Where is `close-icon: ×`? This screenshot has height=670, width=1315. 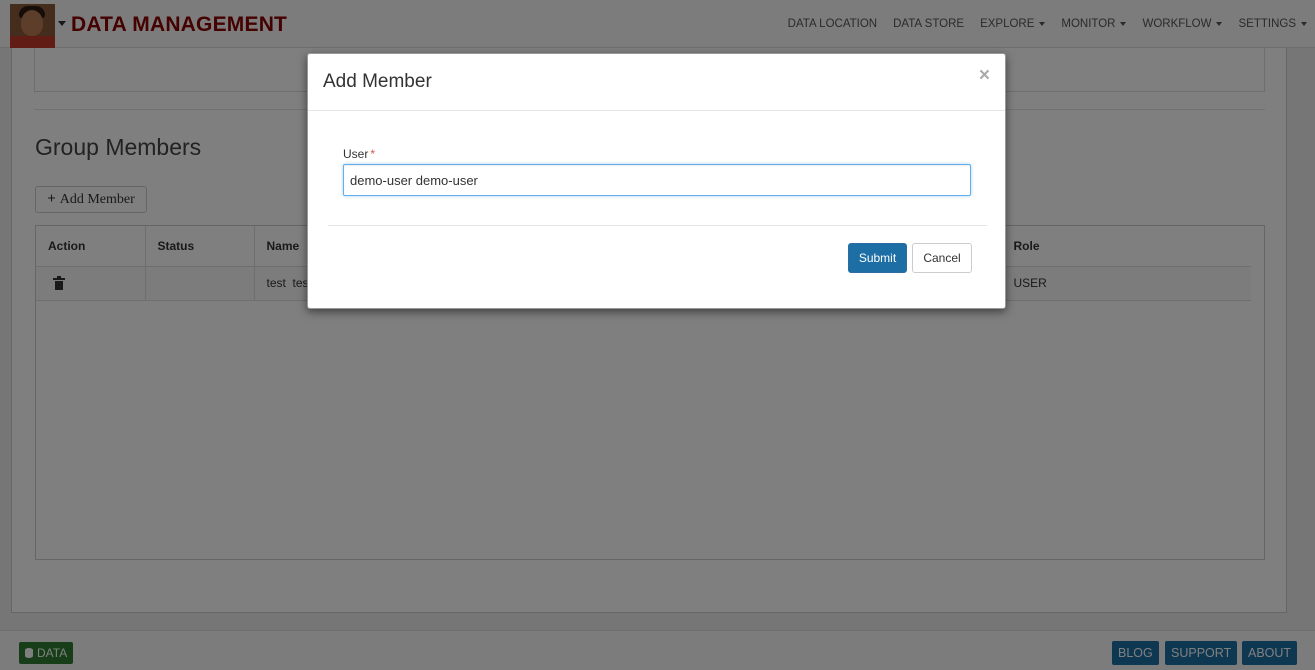
close-icon: × is located at coordinates (984, 76).